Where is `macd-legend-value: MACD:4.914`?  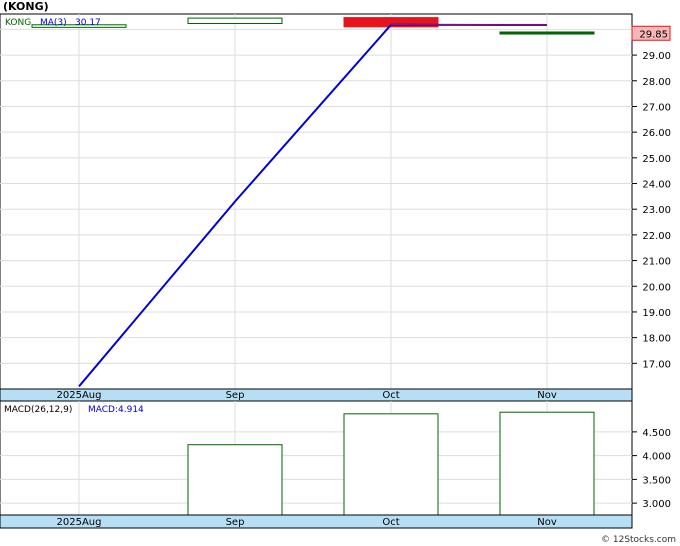
macd-legend-value: MACD:4.914 is located at coordinates (116, 410).